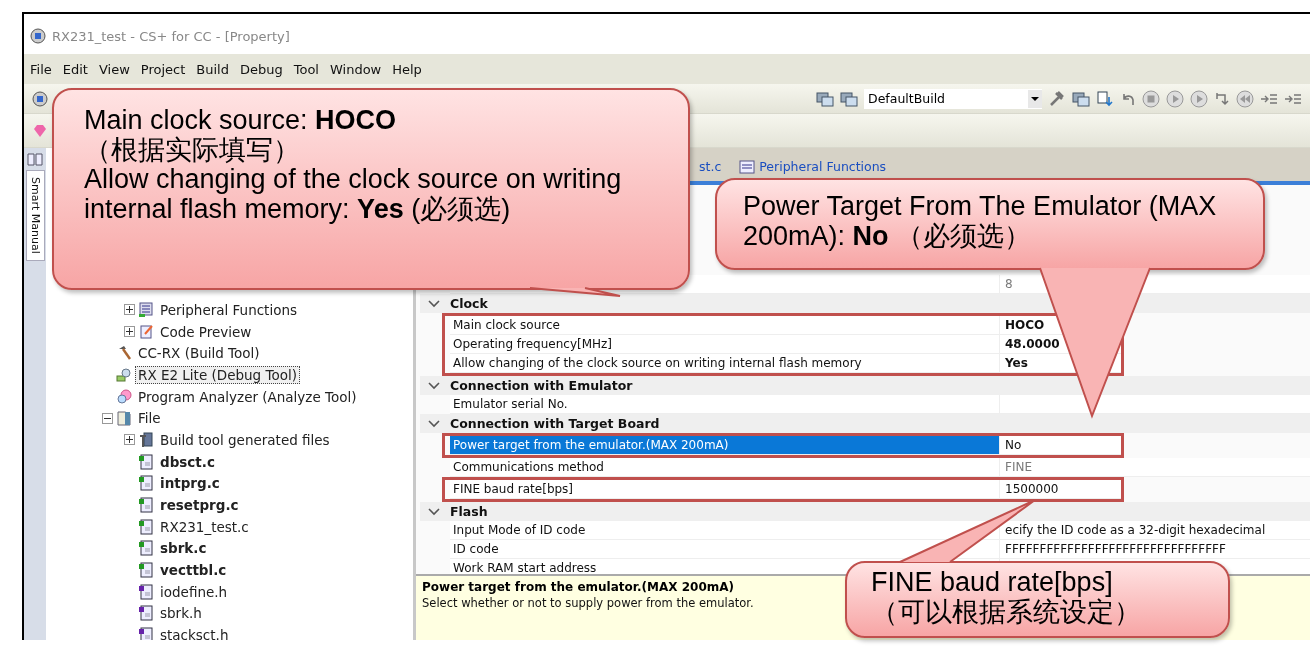 Image resolution: width=1310 pixels, height=646 pixels. What do you see at coordinates (212, 69) in the screenshot?
I see `menu-item: Build` at bounding box center [212, 69].